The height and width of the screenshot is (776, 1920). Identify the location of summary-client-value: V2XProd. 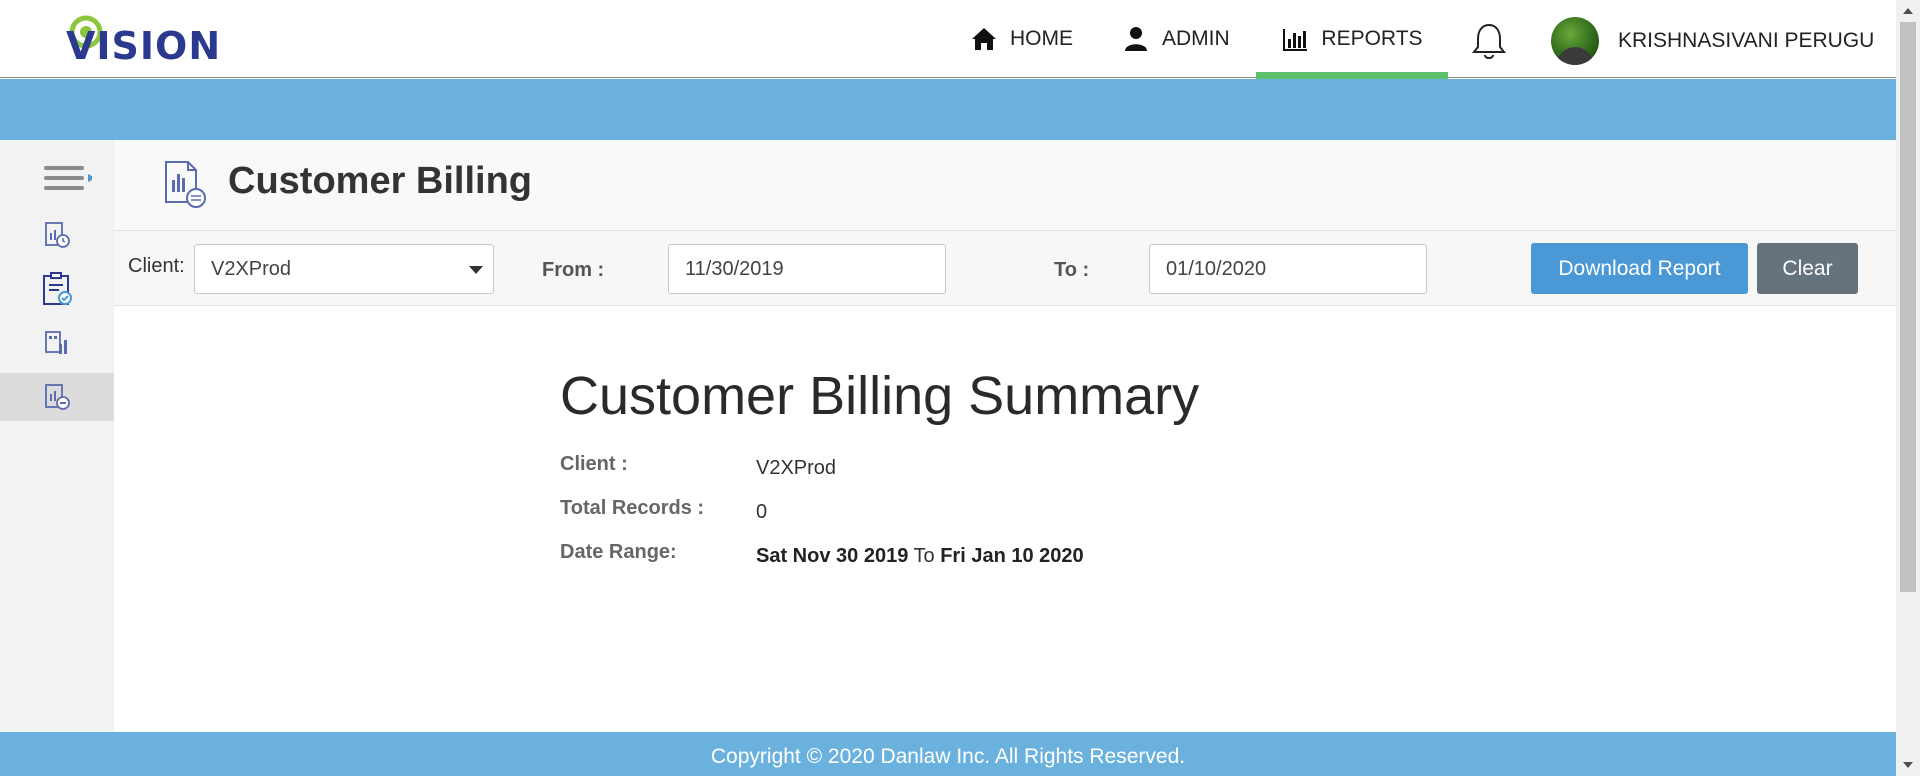
(796, 468).